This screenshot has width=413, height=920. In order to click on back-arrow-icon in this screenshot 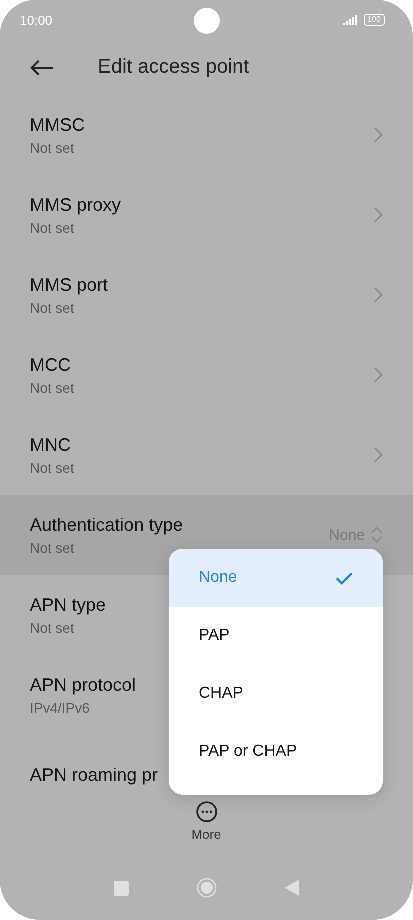, I will do `click(42, 68)`.